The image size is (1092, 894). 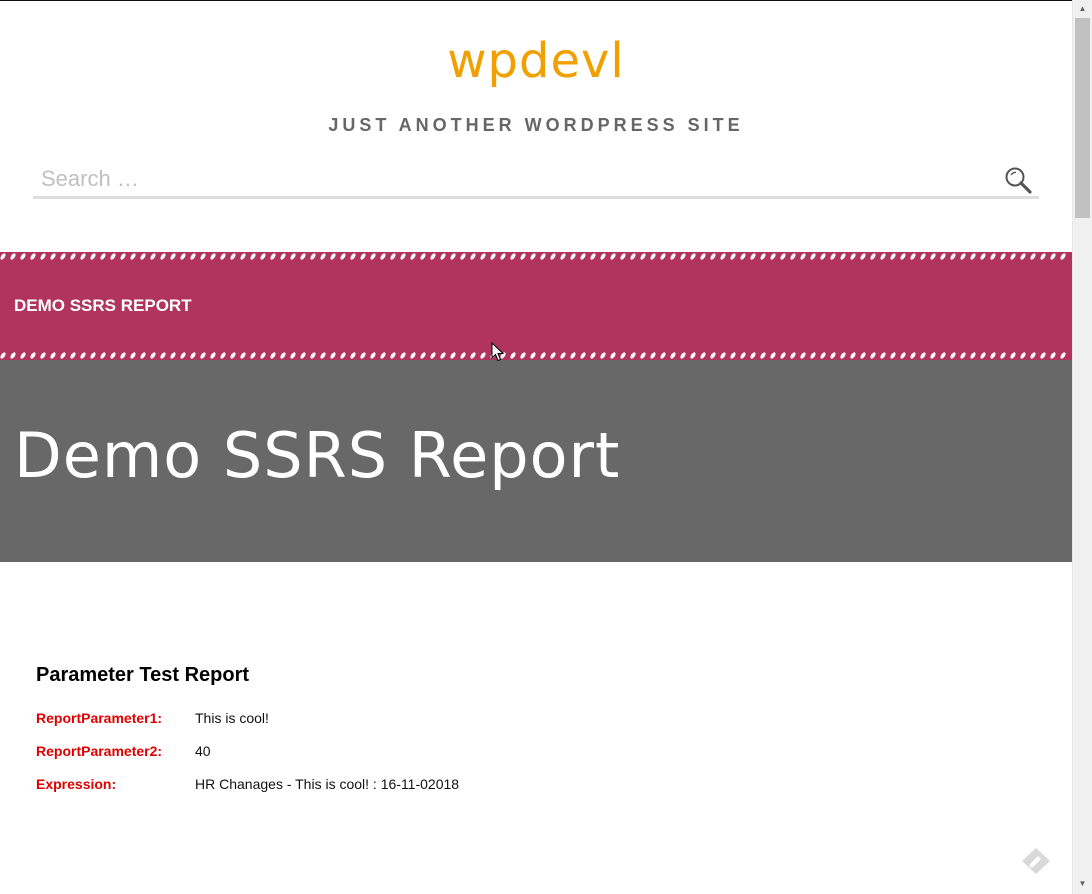 What do you see at coordinates (1036, 861) in the screenshot?
I see `feedback-icon` at bounding box center [1036, 861].